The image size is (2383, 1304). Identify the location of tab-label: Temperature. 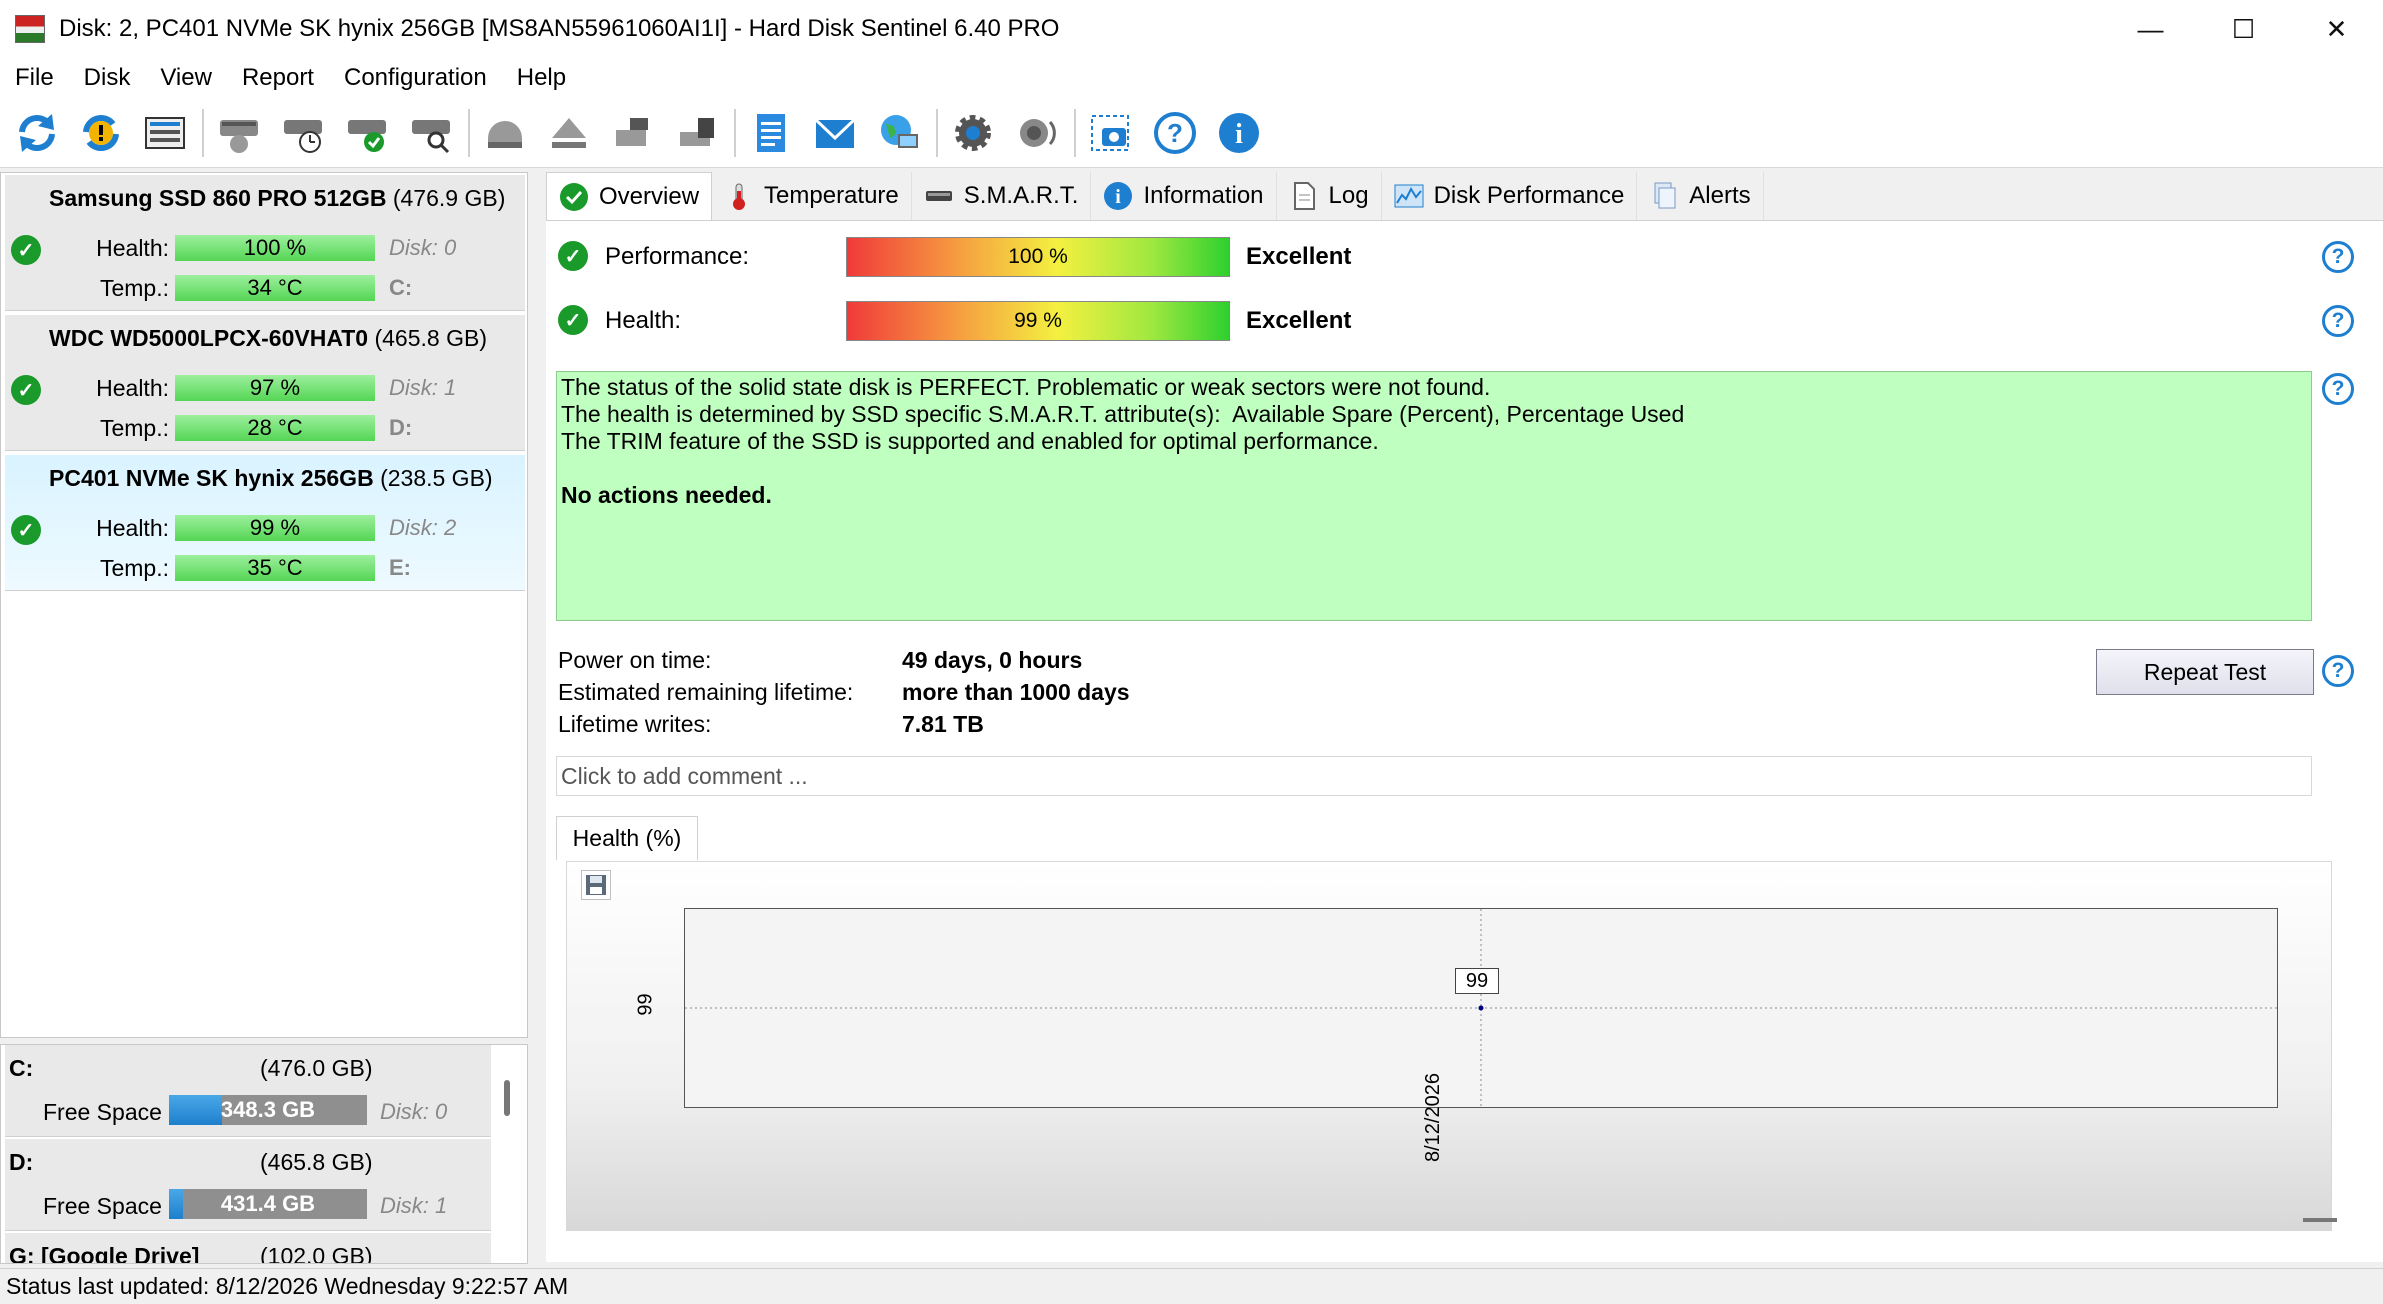
(831, 195).